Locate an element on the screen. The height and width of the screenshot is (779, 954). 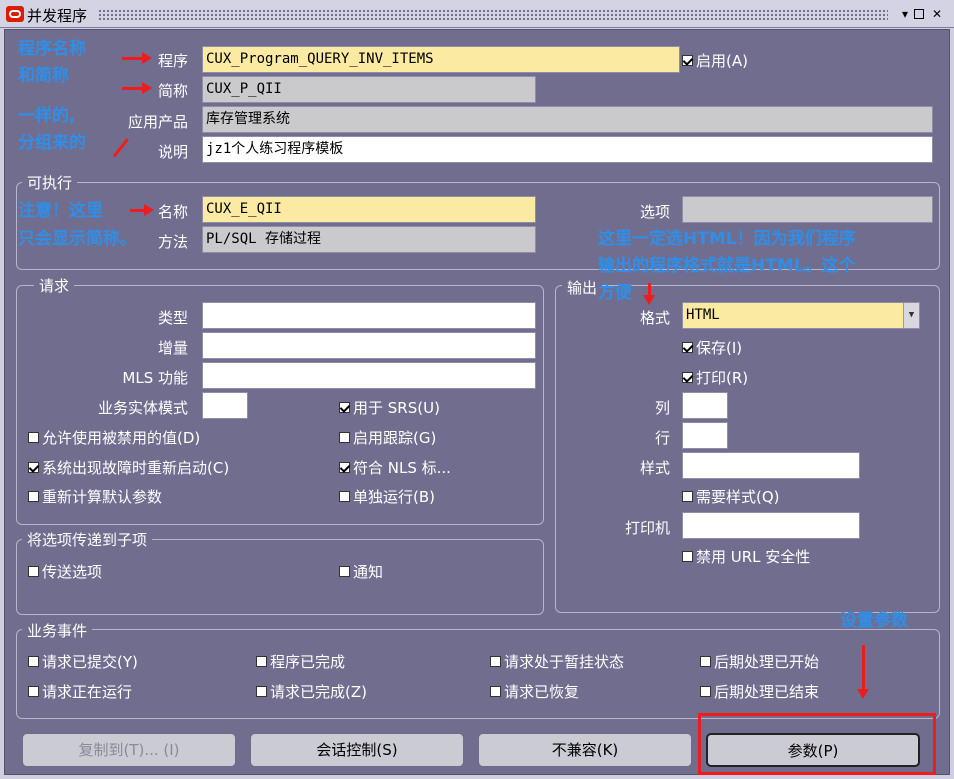
printer-field is located at coordinates (771, 525).